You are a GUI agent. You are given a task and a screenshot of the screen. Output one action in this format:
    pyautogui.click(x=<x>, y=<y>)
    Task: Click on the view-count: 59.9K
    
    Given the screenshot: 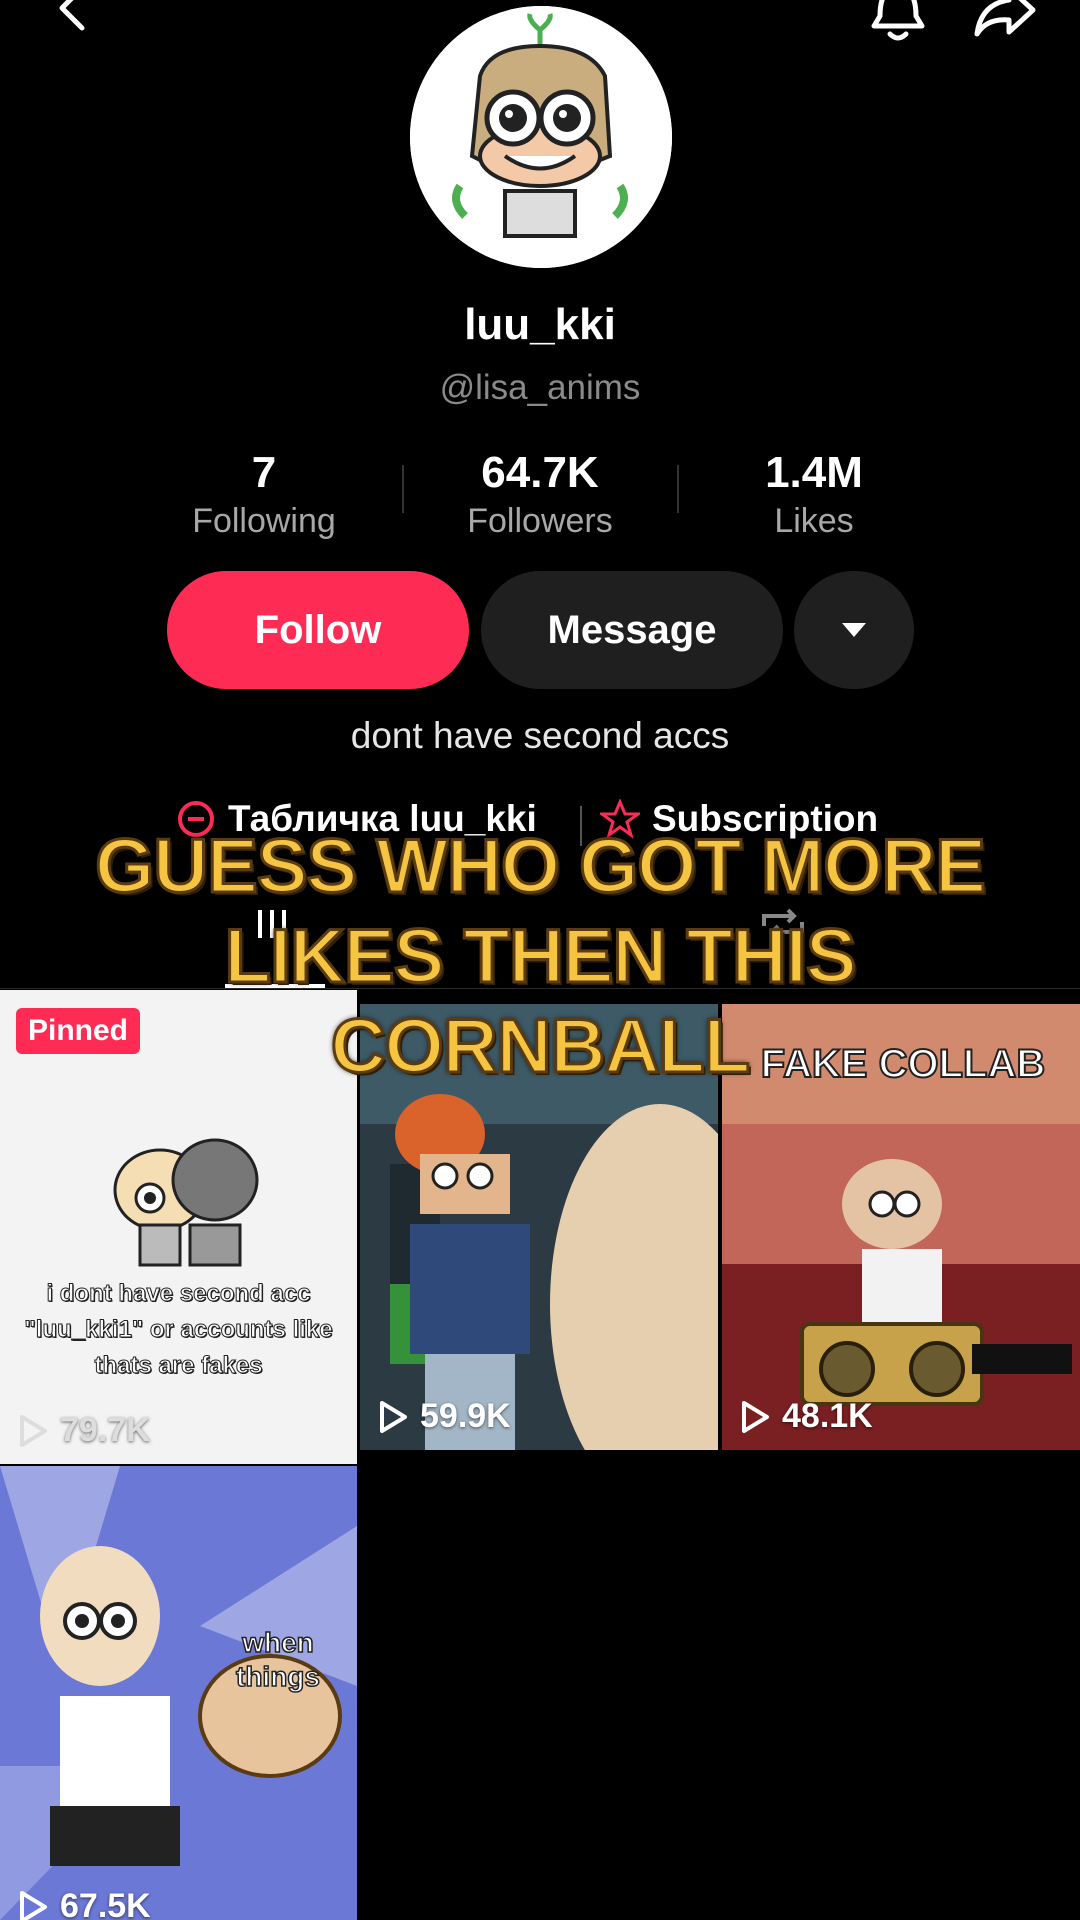 What is the action you would take?
    pyautogui.click(x=444, y=1416)
    